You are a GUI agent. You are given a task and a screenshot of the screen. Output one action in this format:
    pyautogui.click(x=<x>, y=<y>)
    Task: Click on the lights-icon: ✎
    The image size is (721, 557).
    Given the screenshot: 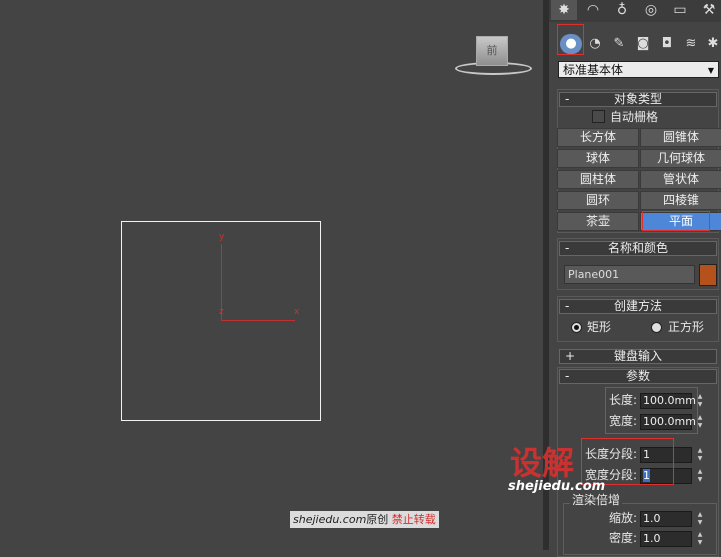 What is the action you would take?
    pyautogui.click(x=619, y=43)
    